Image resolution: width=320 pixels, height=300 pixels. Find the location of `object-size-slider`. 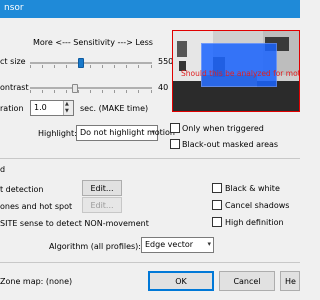

object-size-slider is located at coordinates (91, 63).